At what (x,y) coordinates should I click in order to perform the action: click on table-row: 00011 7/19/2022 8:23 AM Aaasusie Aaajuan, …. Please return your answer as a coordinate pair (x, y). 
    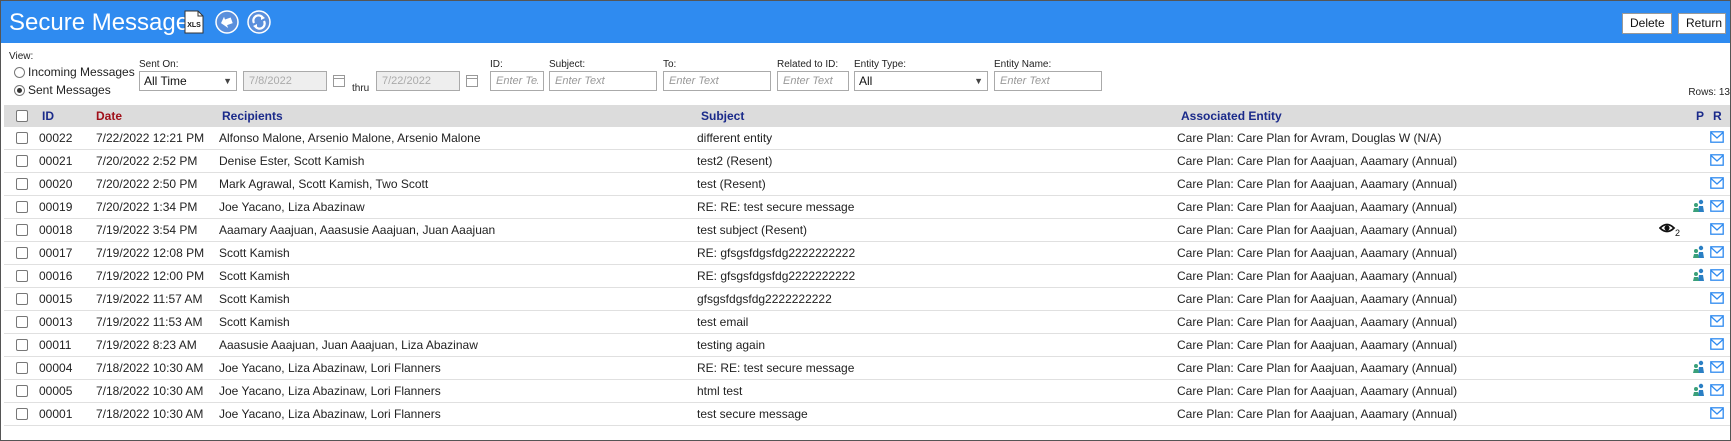
    Looking at the image, I should click on (867, 345).